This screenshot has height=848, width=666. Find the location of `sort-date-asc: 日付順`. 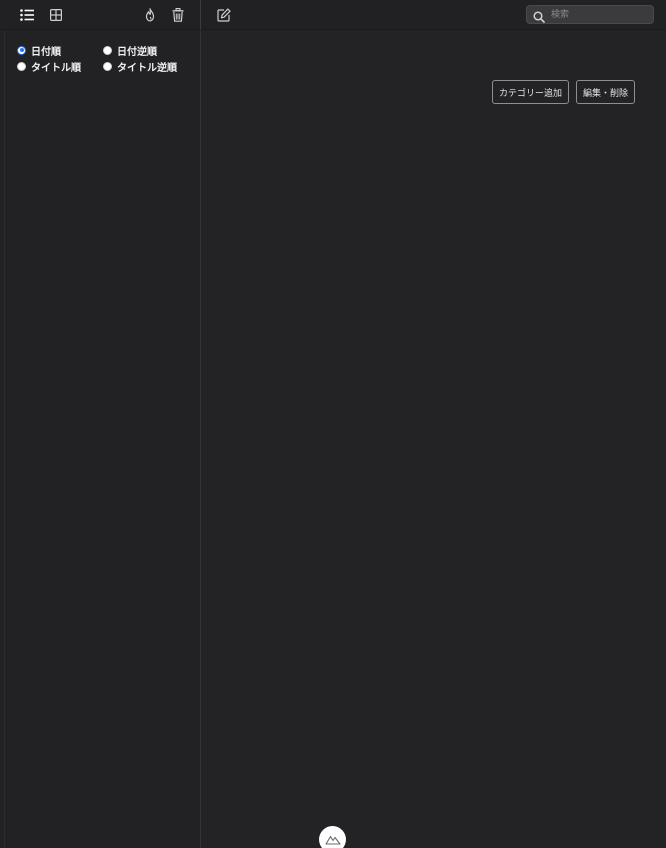

sort-date-asc: 日付順 is located at coordinates (39, 50).